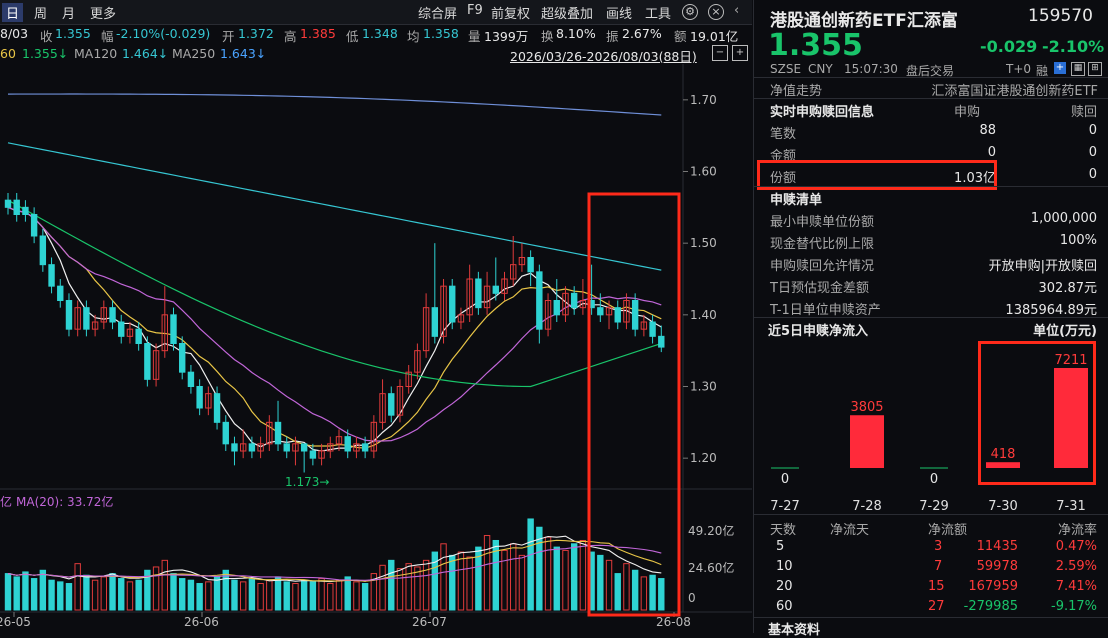 This screenshot has height=638, width=1108. What do you see at coordinates (13, 12) in the screenshot?
I see `period-day-tab: 日` at bounding box center [13, 12].